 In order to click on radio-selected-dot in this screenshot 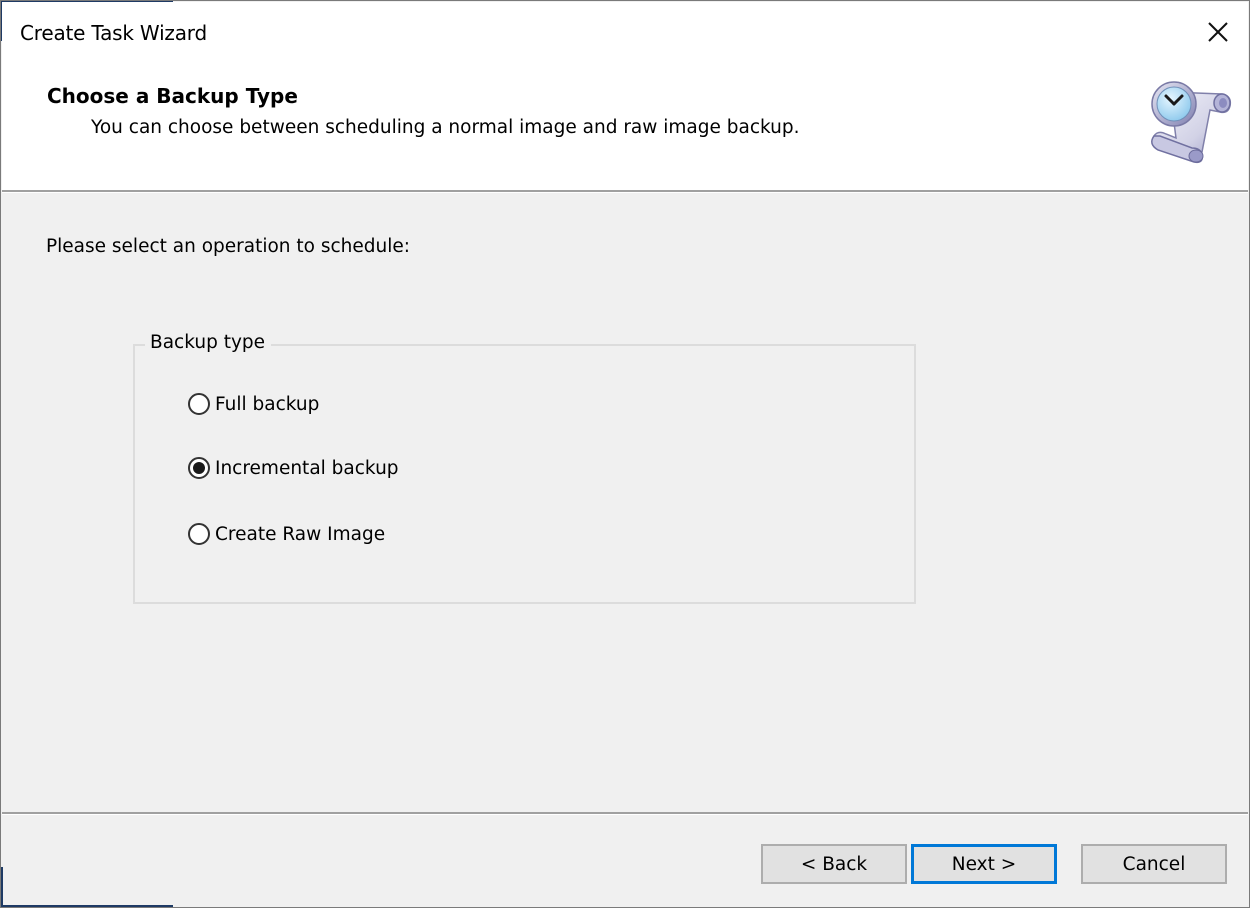, I will do `click(199, 468)`.